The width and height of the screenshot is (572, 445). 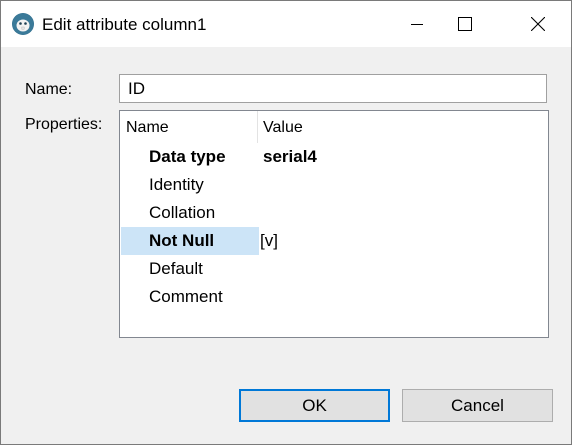 What do you see at coordinates (334, 241) in the screenshot?
I see `property-row-not-null: Not Null [v]` at bounding box center [334, 241].